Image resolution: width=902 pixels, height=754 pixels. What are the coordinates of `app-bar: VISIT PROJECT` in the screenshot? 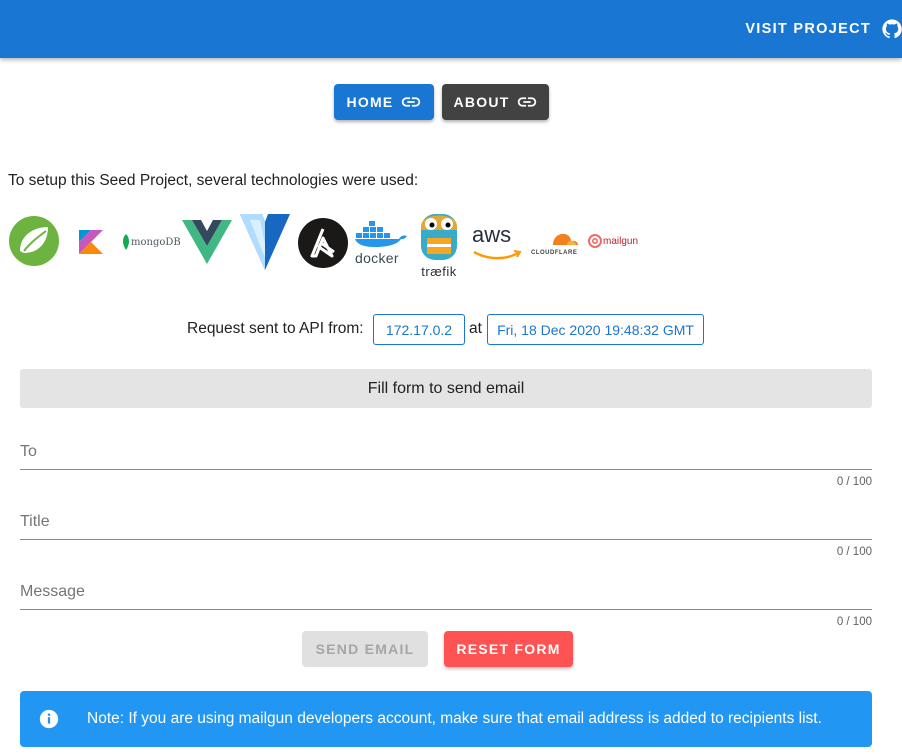 It's located at (451, 29).